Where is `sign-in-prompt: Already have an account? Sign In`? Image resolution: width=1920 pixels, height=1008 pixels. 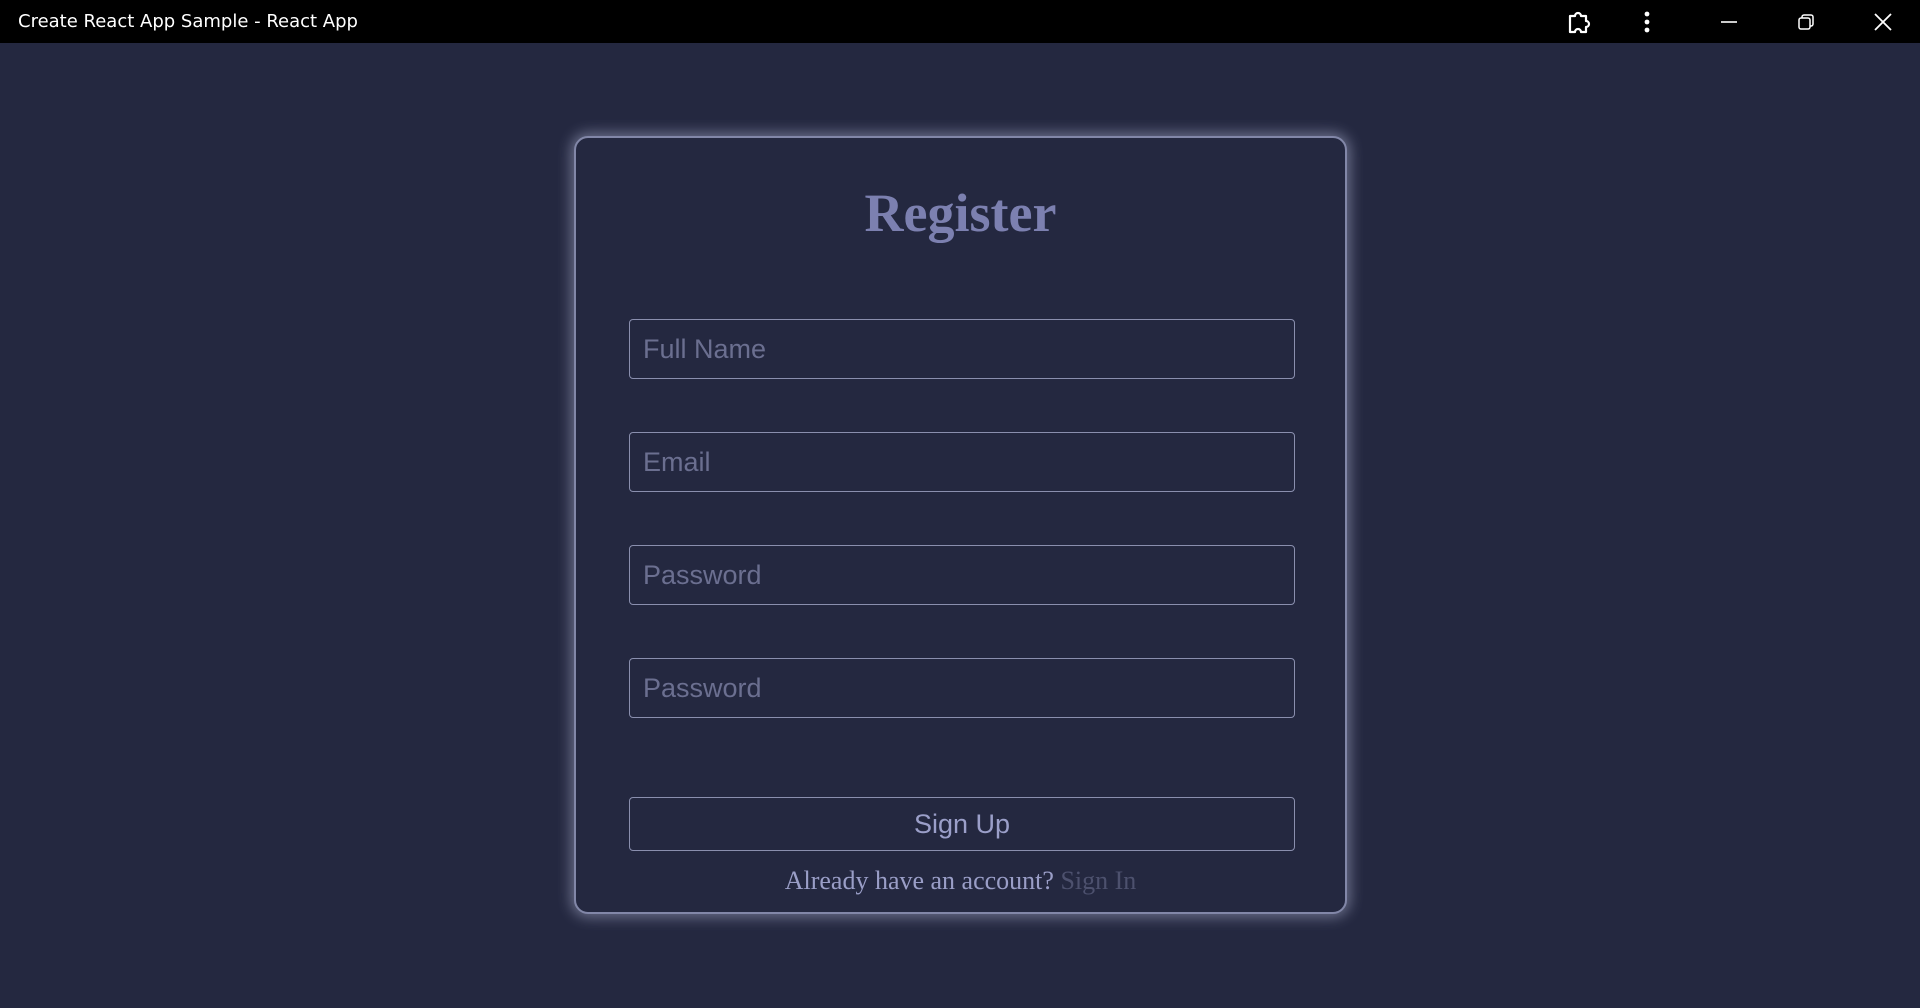
sign-in-prompt: Already have an account? Sign In is located at coordinates (960, 881).